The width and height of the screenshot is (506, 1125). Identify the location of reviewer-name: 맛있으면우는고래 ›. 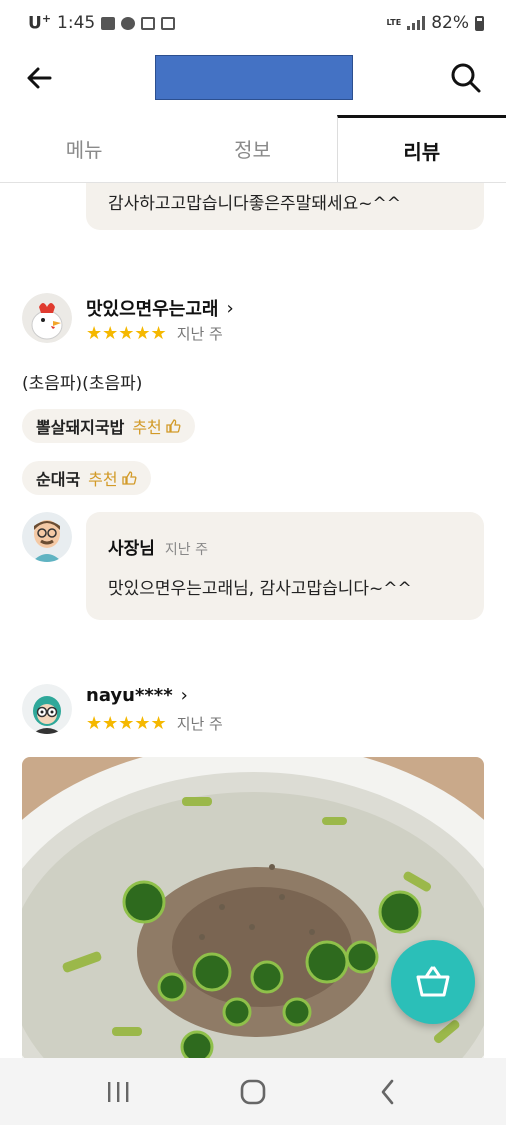
(160, 308).